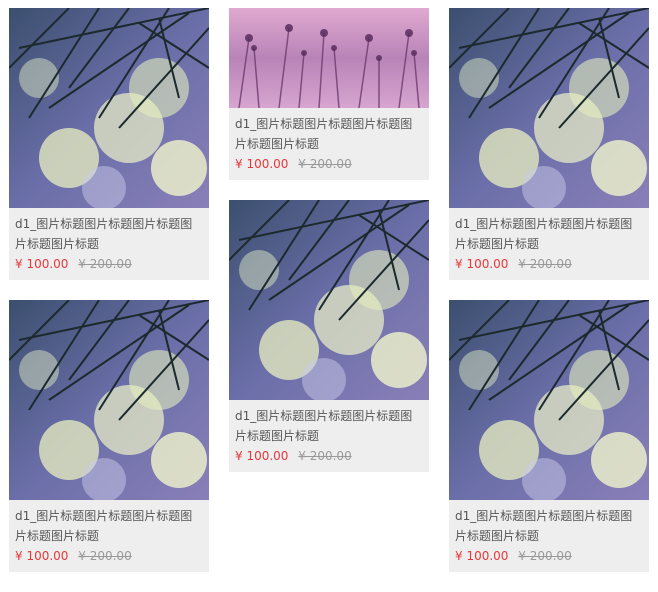 The height and width of the screenshot is (592, 658). What do you see at coordinates (329, 58) in the screenshot?
I see `product-image-purple-flowers` at bounding box center [329, 58].